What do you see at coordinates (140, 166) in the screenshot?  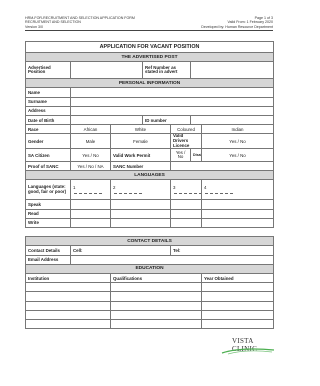 I see `sanc-number-label: SANC Number` at bounding box center [140, 166].